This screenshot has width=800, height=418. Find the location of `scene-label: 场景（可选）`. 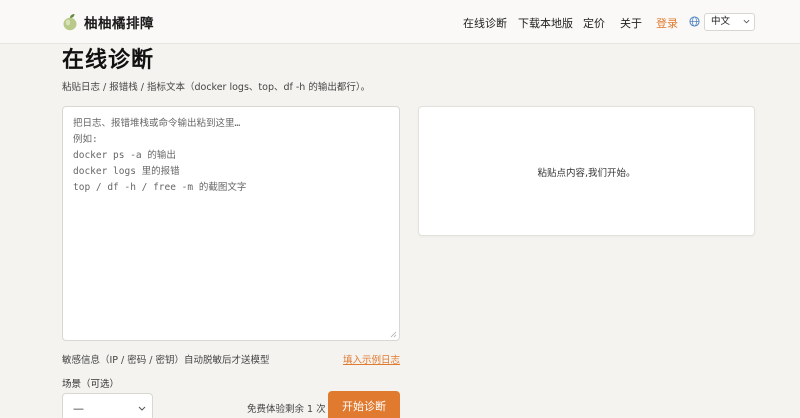

scene-label: 场景（可选） is located at coordinates (91, 384).